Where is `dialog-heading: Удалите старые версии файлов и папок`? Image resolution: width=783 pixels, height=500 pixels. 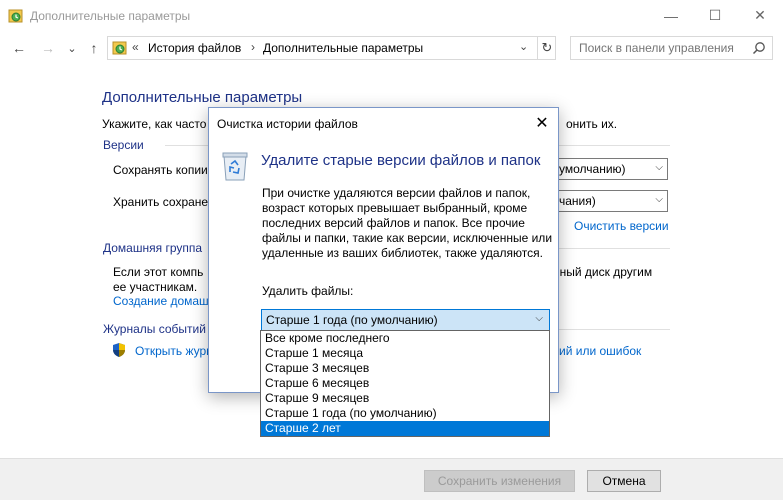 dialog-heading: Удалите старые версии файлов и папок is located at coordinates (401, 160).